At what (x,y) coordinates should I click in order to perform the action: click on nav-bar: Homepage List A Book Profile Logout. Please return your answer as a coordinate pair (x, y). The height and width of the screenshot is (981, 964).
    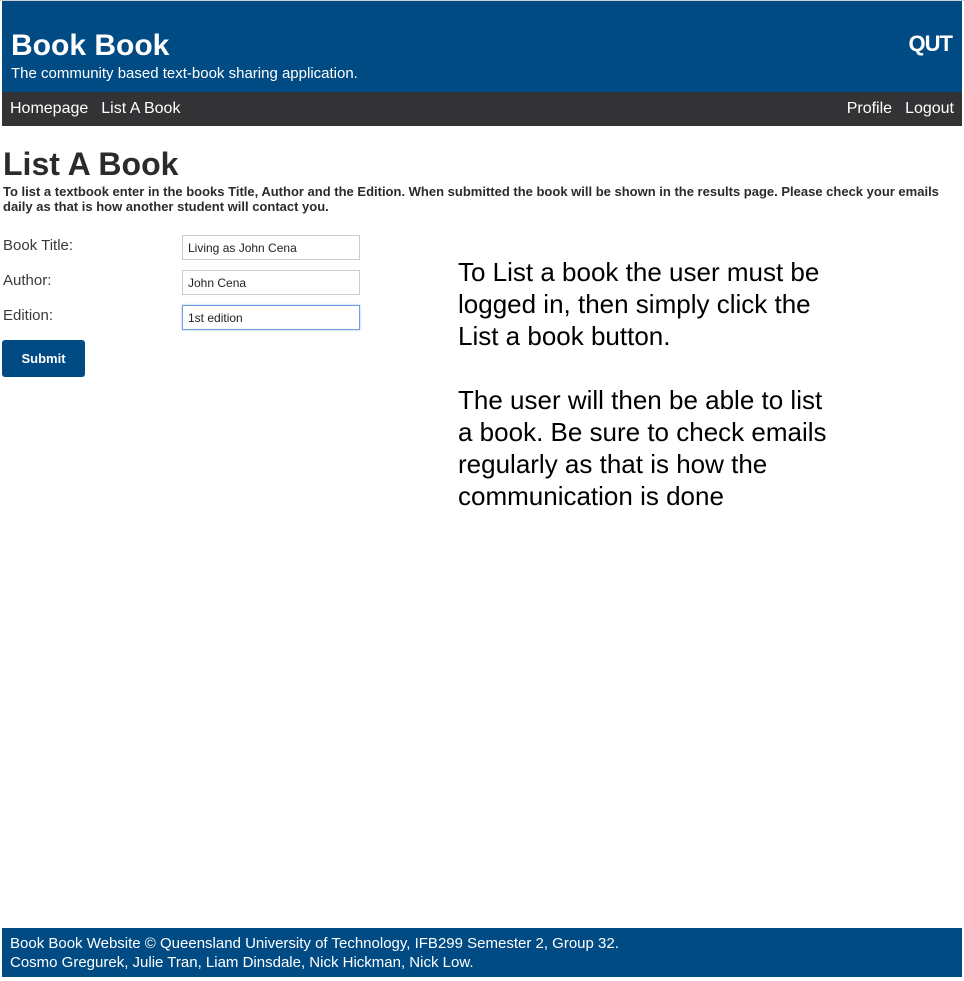
    Looking at the image, I should click on (482, 109).